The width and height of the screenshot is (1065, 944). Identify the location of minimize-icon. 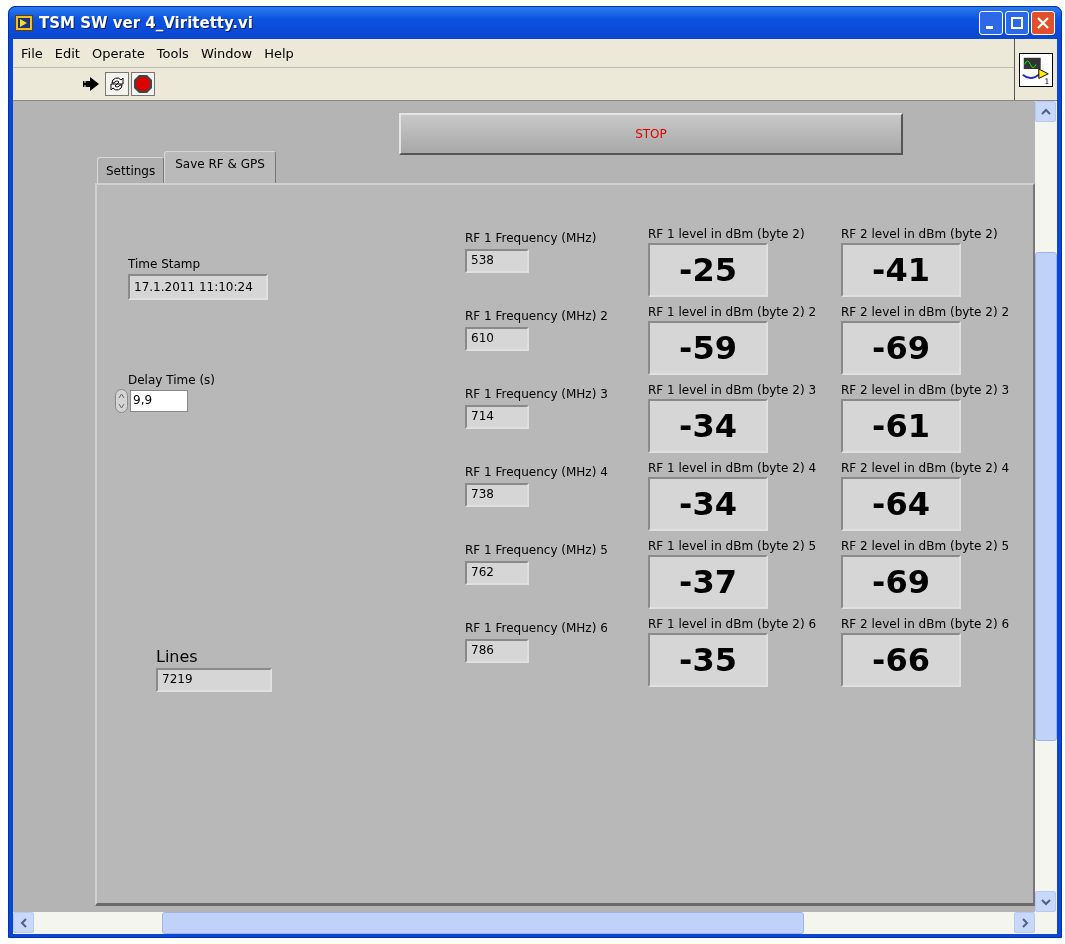
(989, 27).